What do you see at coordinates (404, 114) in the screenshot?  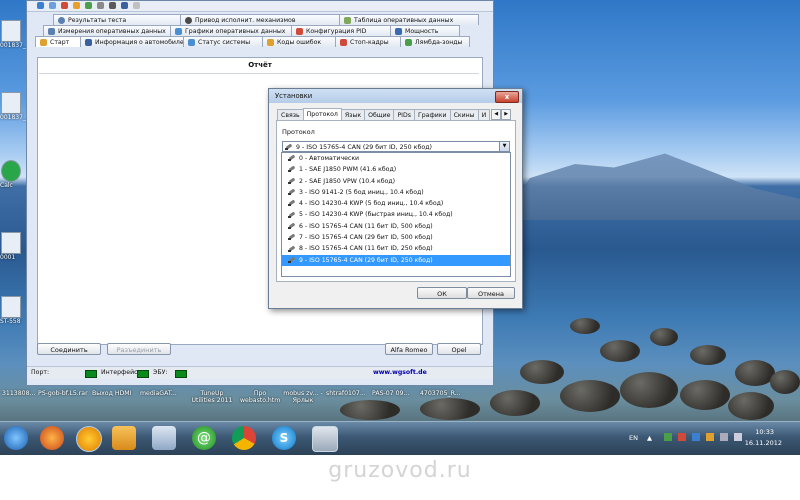 I see `tab-pids: PIDs` at bounding box center [404, 114].